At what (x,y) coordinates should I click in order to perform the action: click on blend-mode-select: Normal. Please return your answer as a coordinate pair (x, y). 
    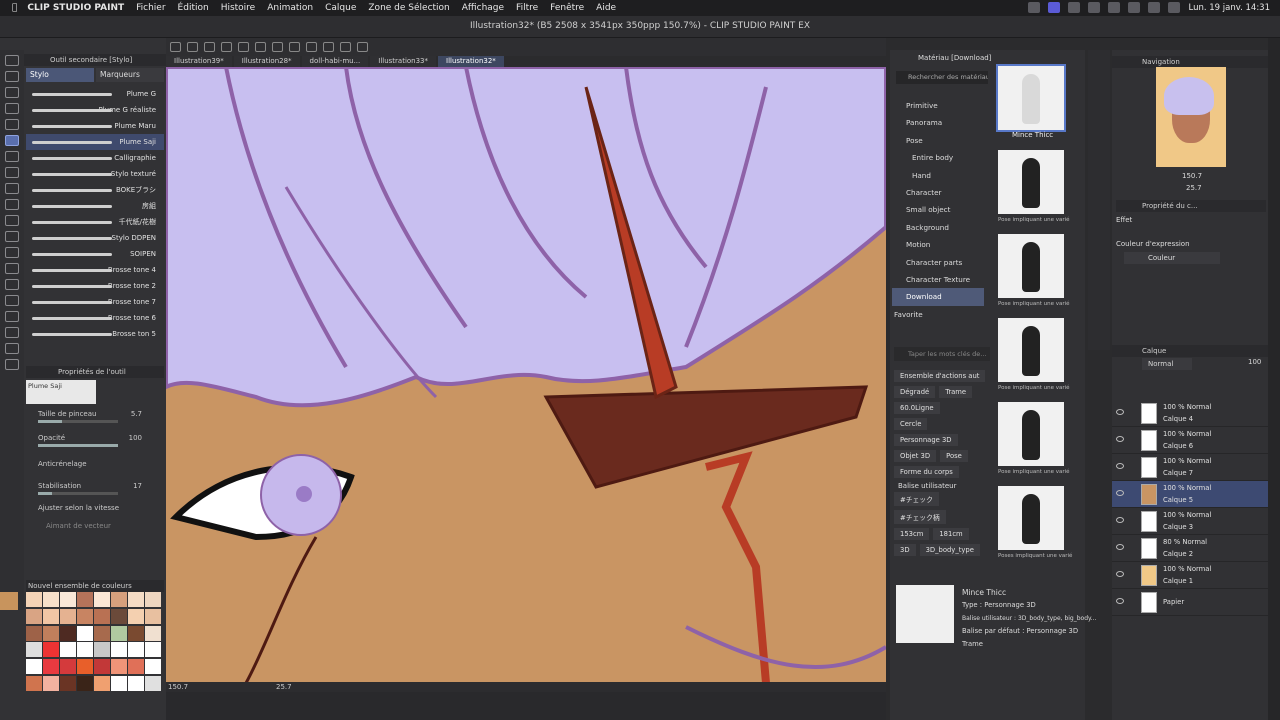
    Looking at the image, I should click on (1167, 364).